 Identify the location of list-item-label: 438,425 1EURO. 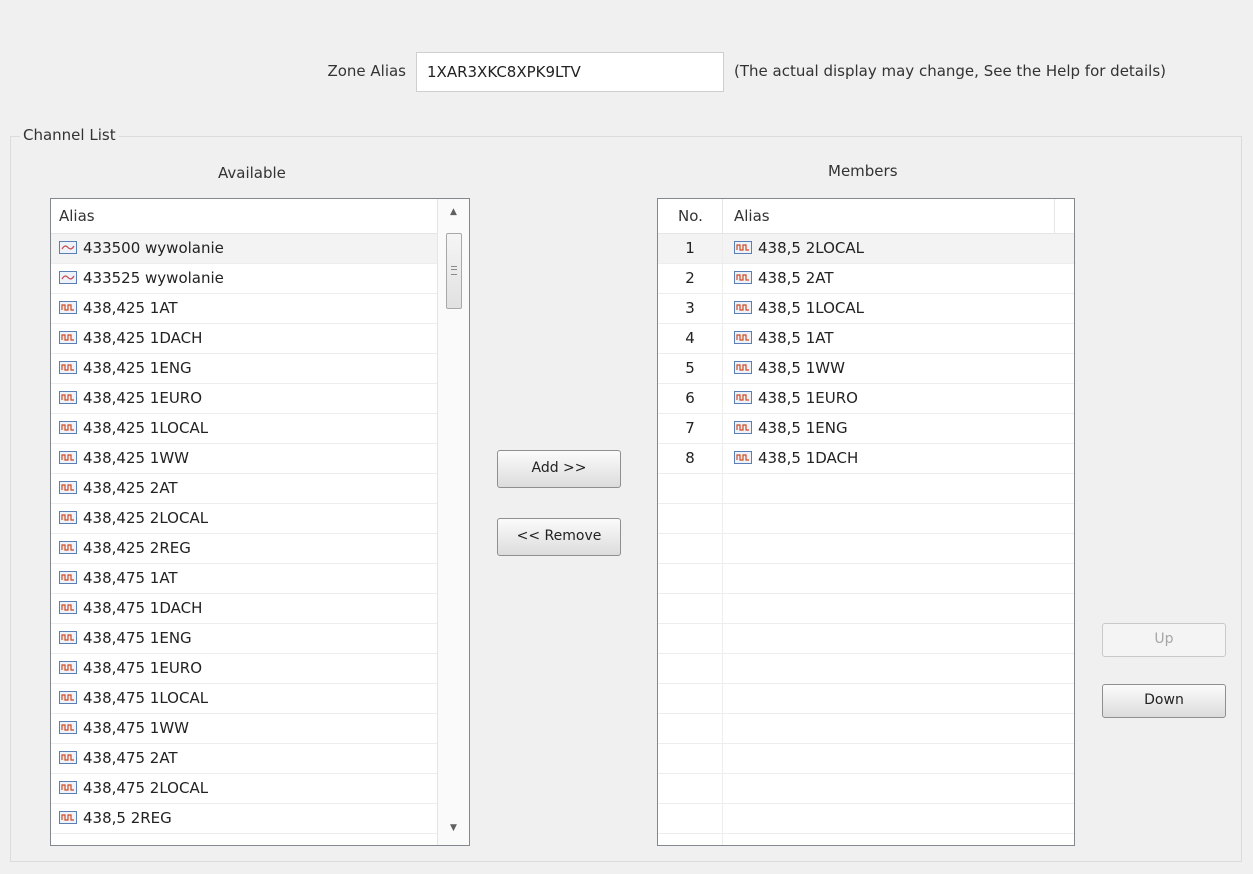
(143, 398).